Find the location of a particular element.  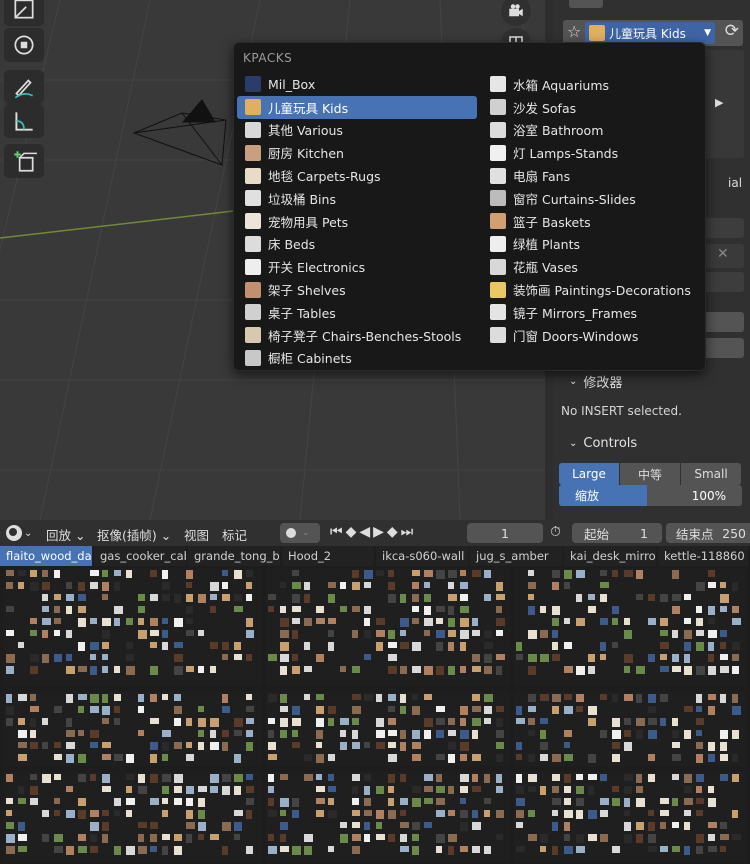

size-large-button: Large is located at coordinates (589, 474).